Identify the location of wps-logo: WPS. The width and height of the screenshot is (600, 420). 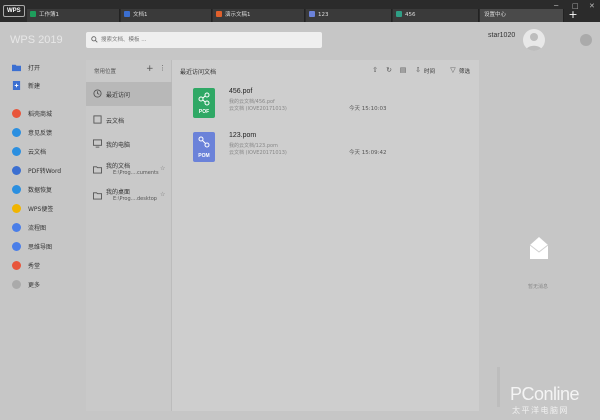
(14, 11).